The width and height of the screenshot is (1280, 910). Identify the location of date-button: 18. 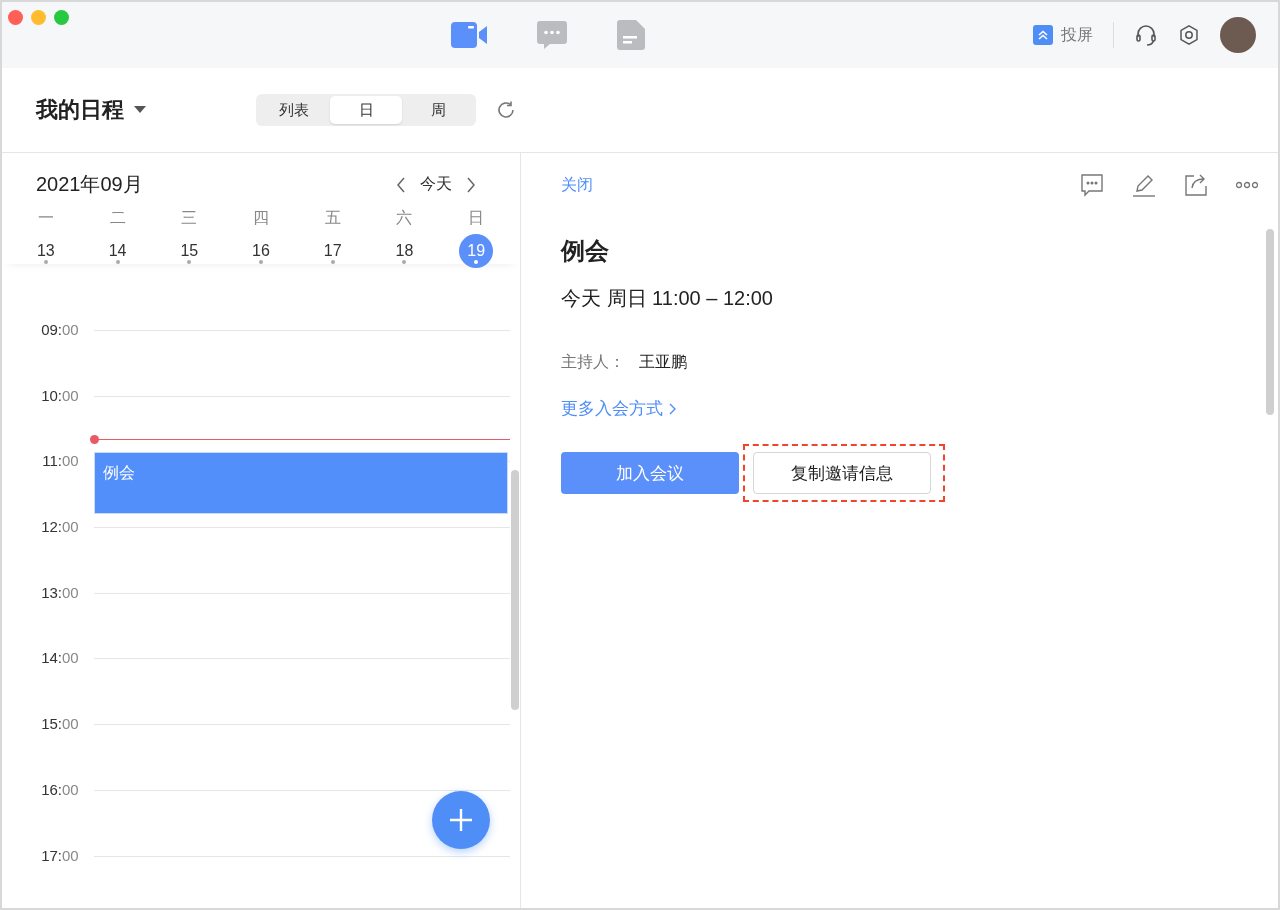
(404, 251).